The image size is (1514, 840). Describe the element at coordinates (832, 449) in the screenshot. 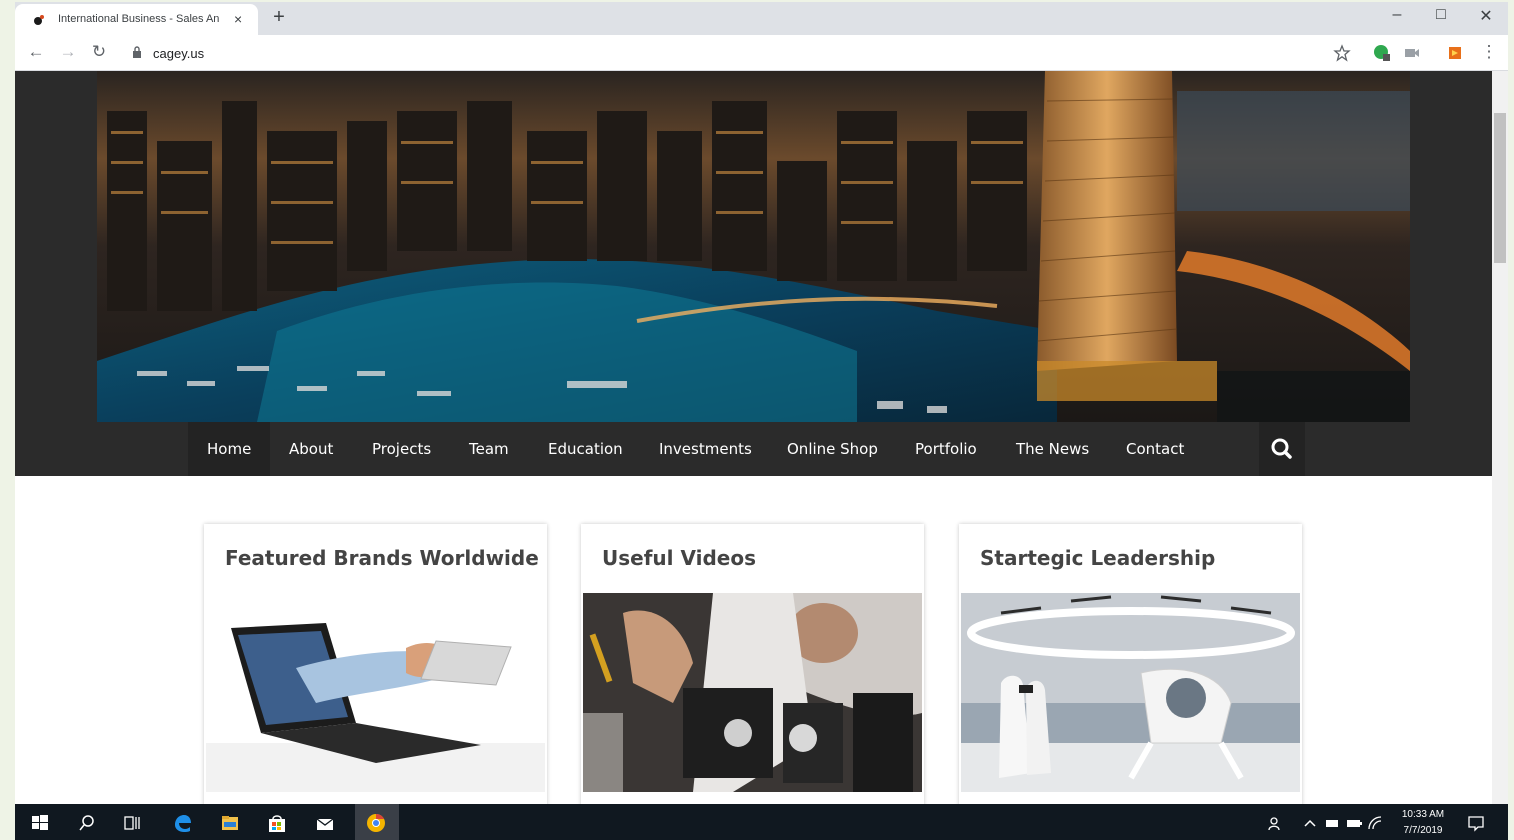

I see `nav-online-shop: Online Shop` at that location.